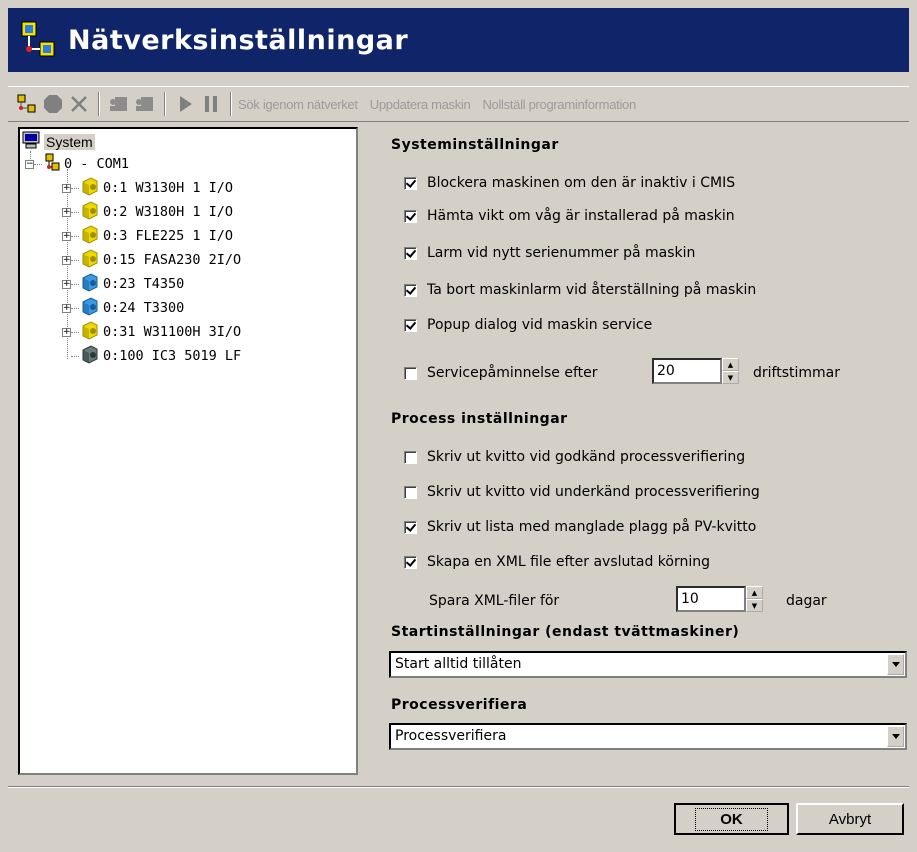 Image resolution: width=917 pixels, height=852 pixels. I want to click on ok-button: OK, so click(731, 819).